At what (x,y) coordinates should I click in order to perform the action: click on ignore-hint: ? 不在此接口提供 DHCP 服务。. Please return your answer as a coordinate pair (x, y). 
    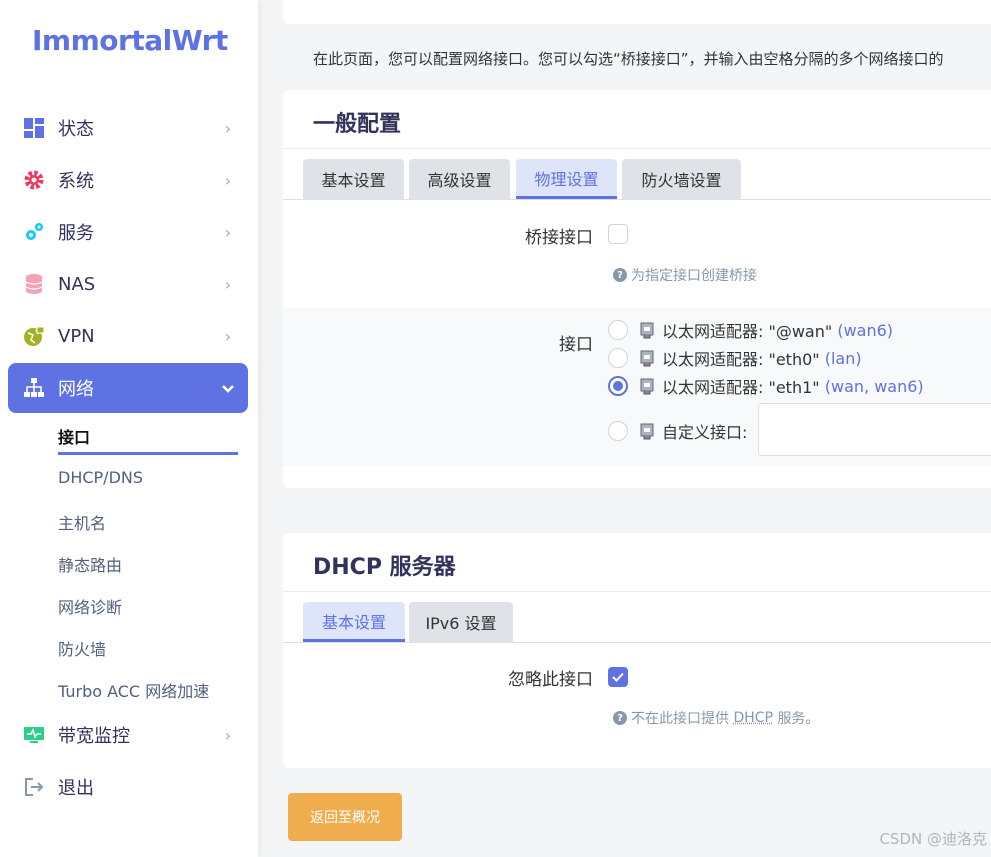
    Looking at the image, I should click on (716, 718).